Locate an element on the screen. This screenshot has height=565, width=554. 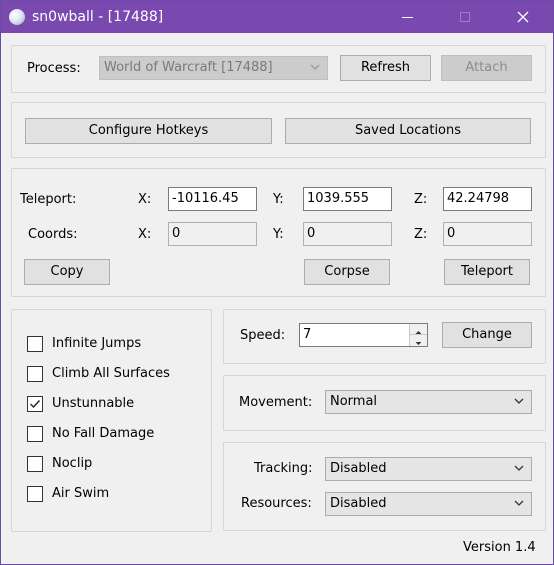
coords-label: Coords: is located at coordinates (53, 234).